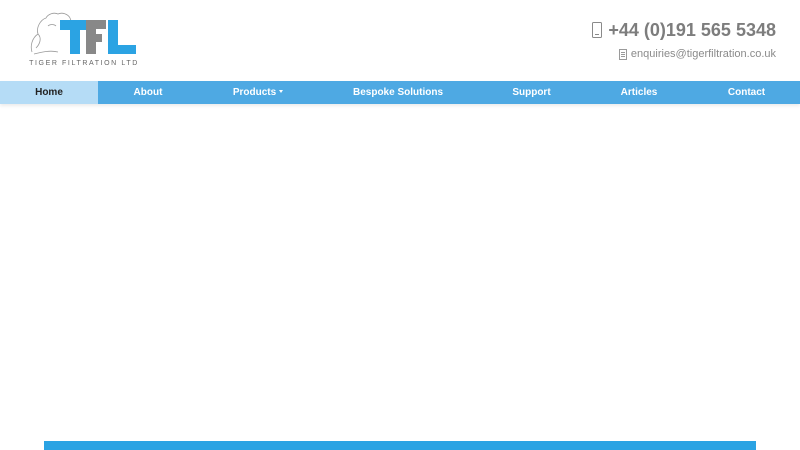  What do you see at coordinates (148, 92) in the screenshot?
I see `nav-item-about: About` at bounding box center [148, 92].